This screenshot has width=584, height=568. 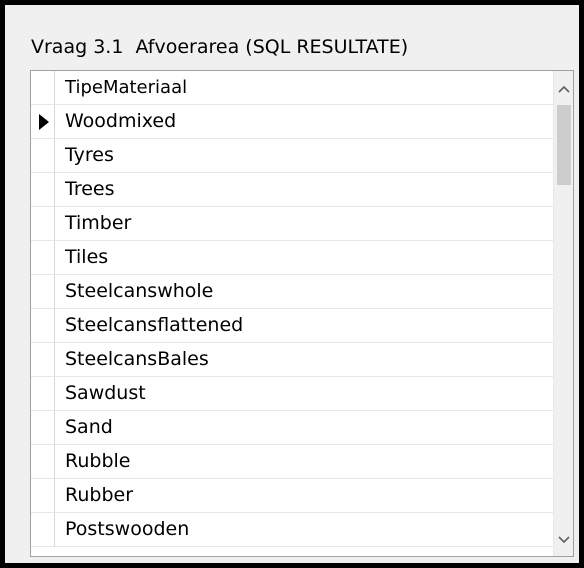 What do you see at coordinates (293, 224) in the screenshot?
I see `table-row: Timber` at bounding box center [293, 224].